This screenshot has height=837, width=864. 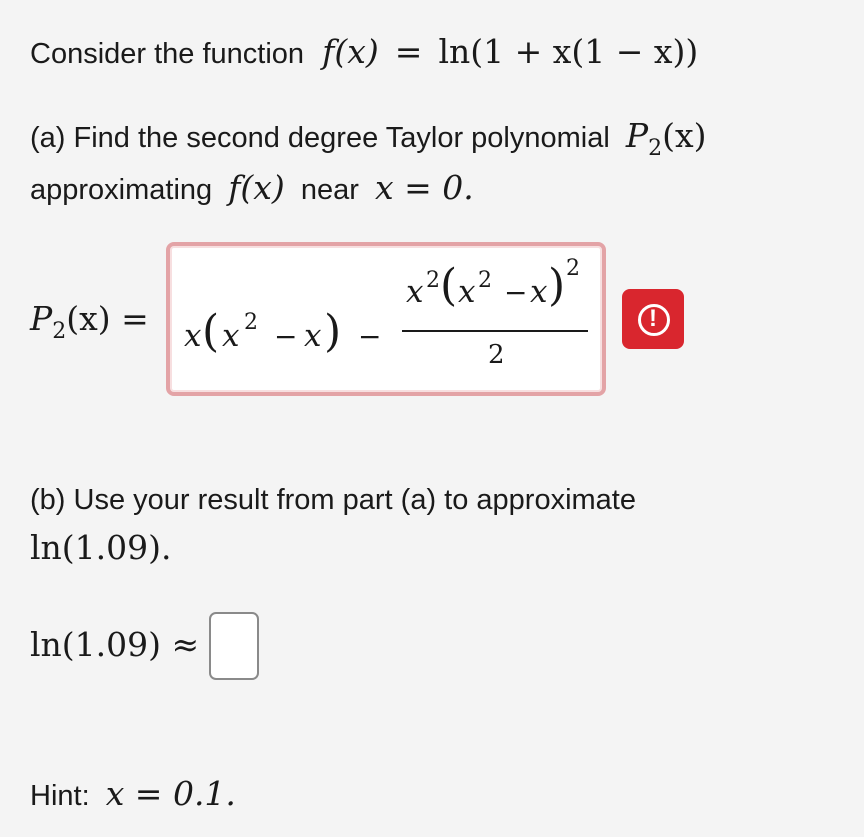 What do you see at coordinates (467, 292) in the screenshot?
I see `num-x-squared: x` at bounding box center [467, 292].